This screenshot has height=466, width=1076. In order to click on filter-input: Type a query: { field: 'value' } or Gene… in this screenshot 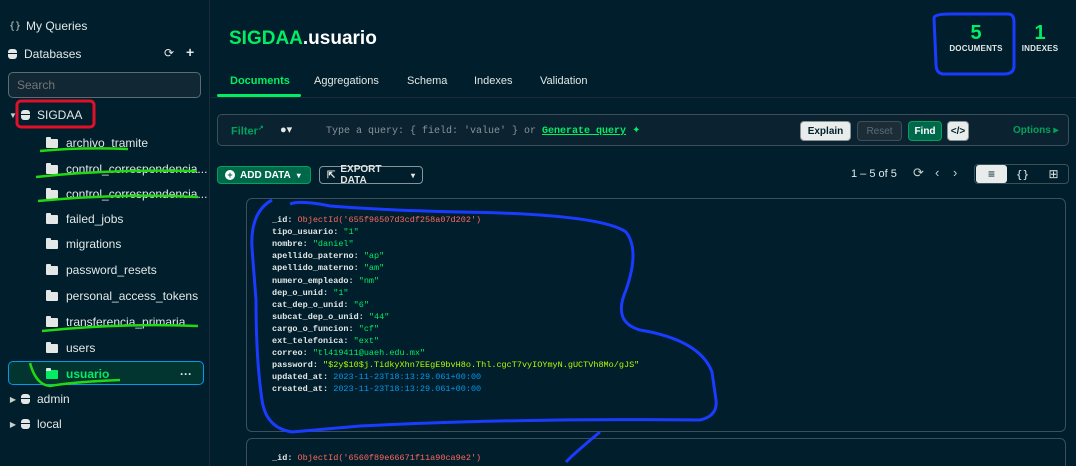, I will do `click(483, 131)`.